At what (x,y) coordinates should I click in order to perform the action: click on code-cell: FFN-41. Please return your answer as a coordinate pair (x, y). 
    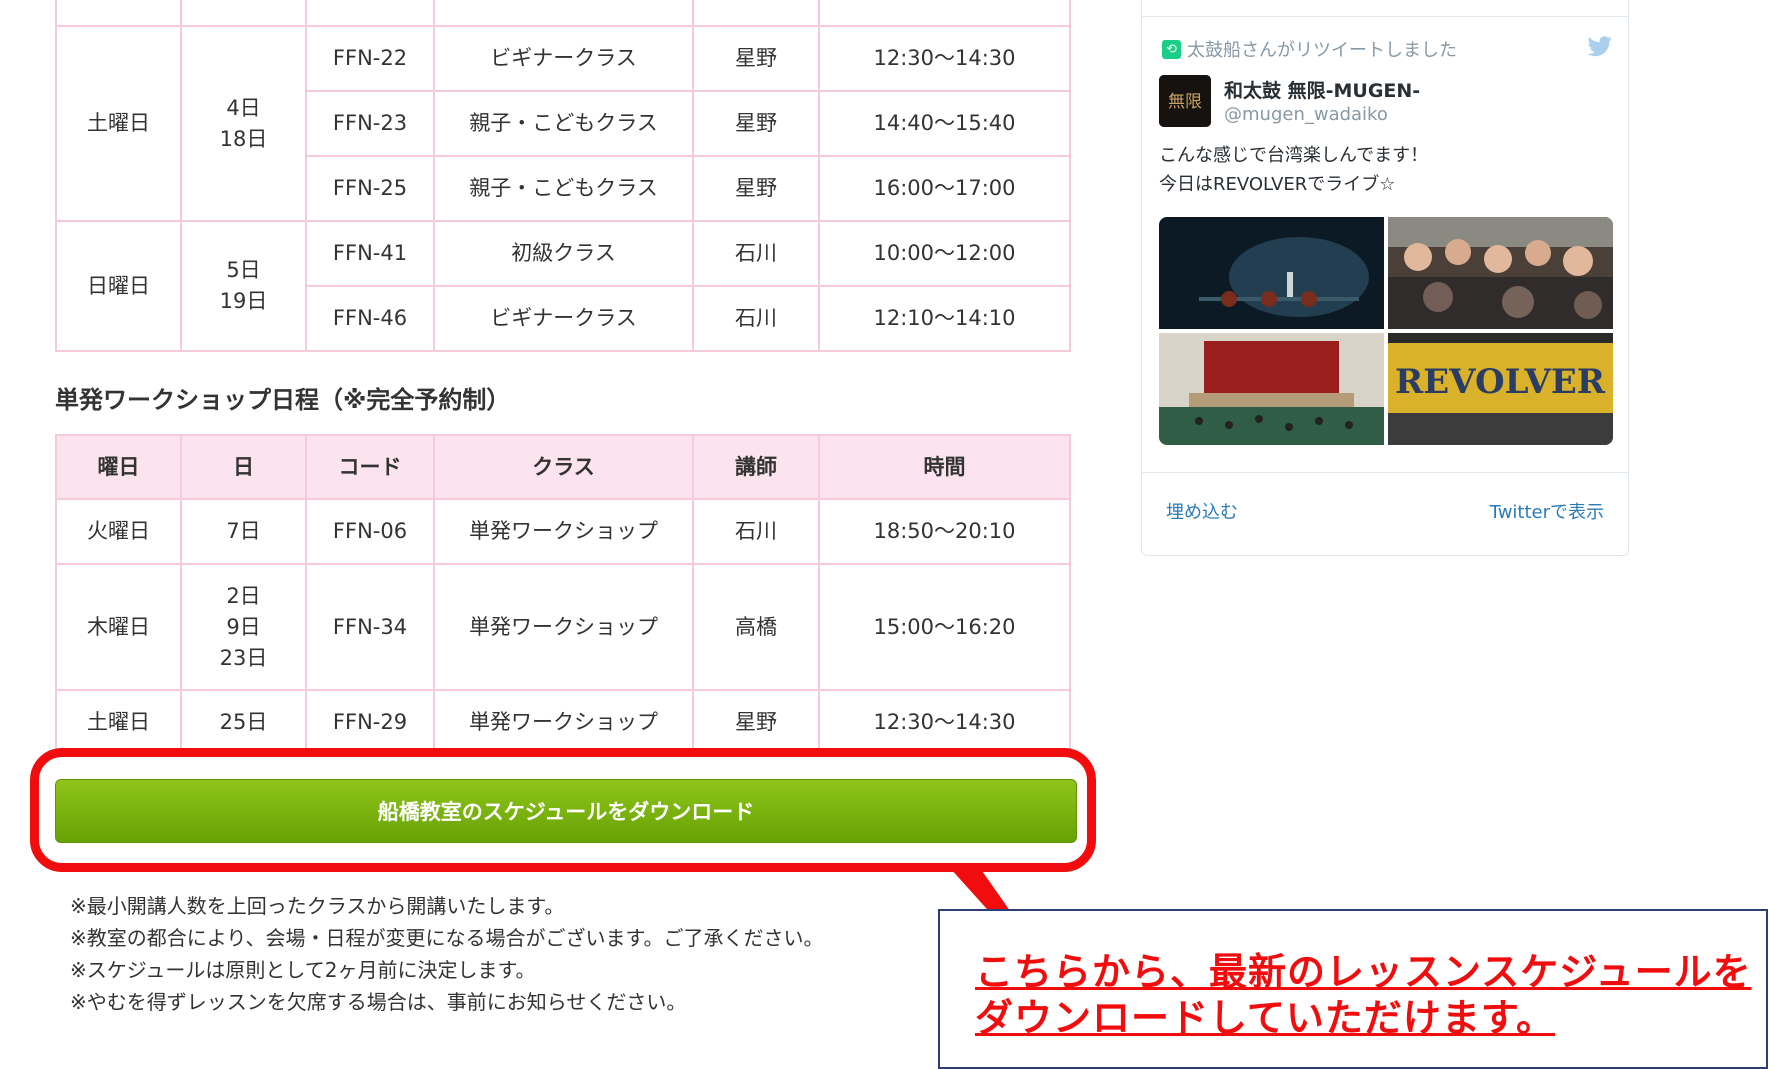
    Looking at the image, I should click on (370, 253).